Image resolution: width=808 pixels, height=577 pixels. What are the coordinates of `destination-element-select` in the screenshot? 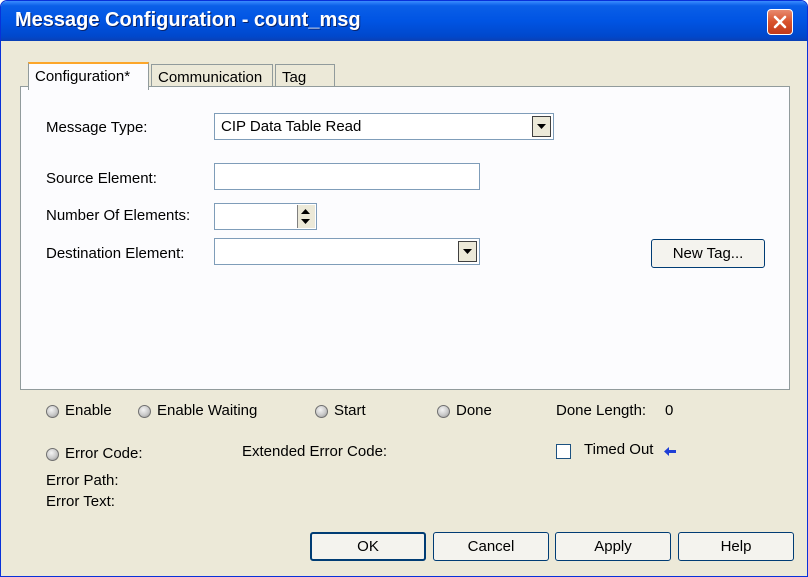 It's located at (347, 251).